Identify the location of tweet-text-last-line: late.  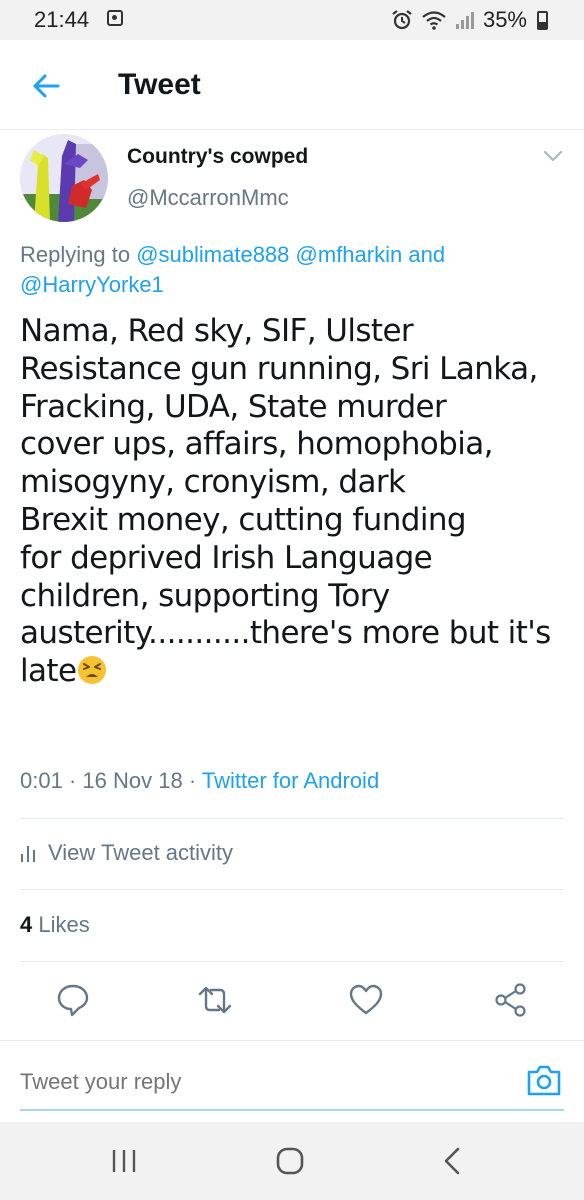
(296, 672).